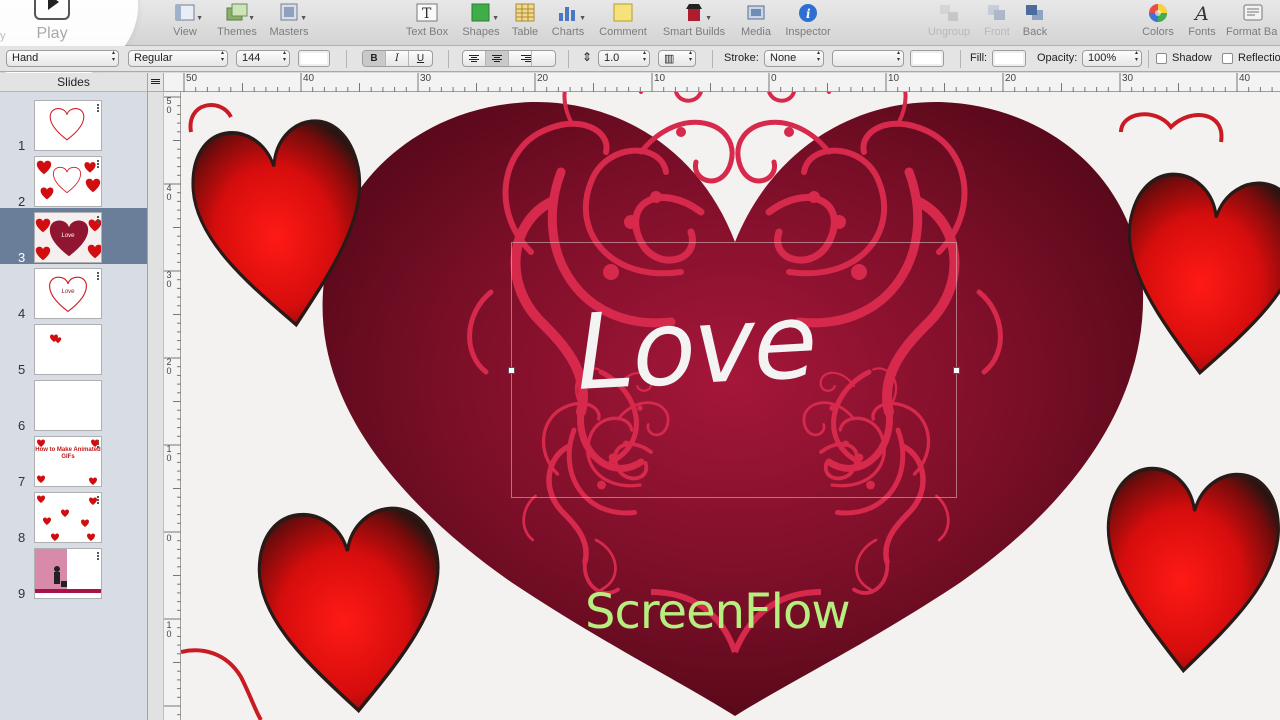 This screenshot has width=1280, height=720. I want to click on justify-button, so click(543, 58).